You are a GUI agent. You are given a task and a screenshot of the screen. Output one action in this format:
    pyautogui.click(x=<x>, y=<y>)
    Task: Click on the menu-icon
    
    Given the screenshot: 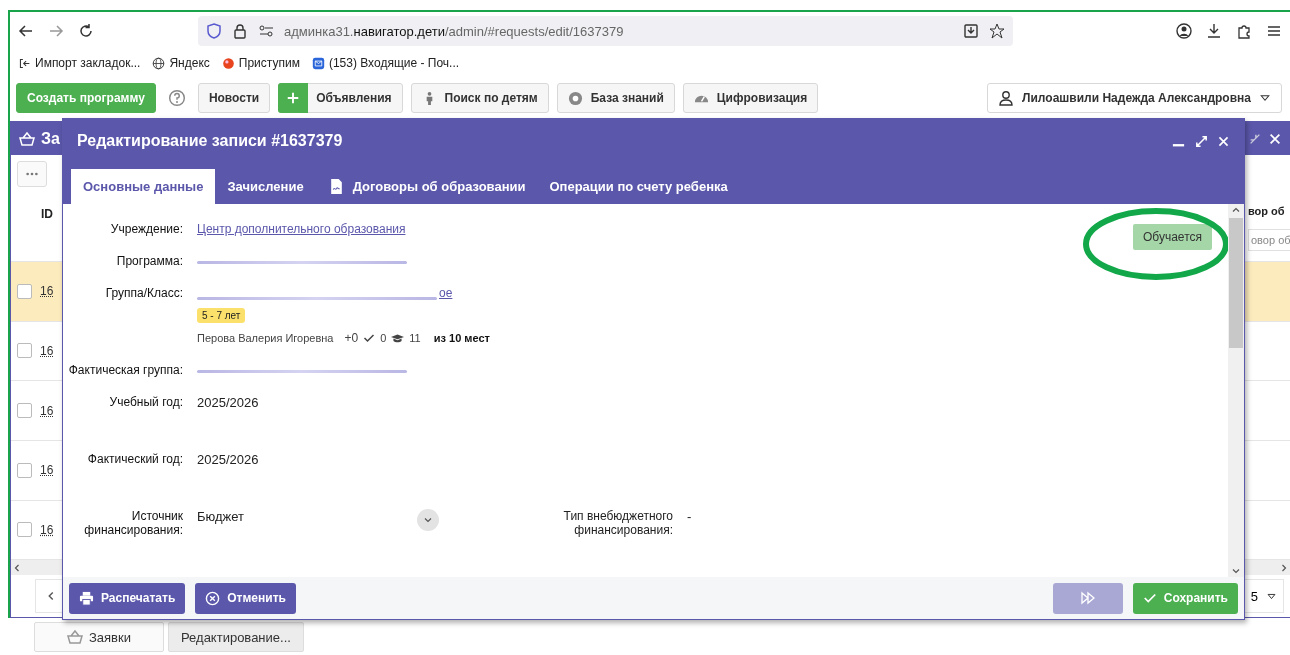 What is the action you would take?
    pyautogui.click(x=1274, y=31)
    